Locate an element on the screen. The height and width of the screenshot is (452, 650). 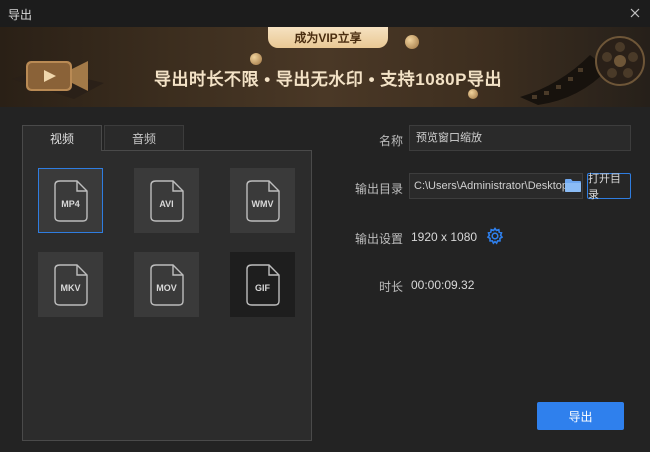
file-icon: AVI is located at coordinates (166, 200).